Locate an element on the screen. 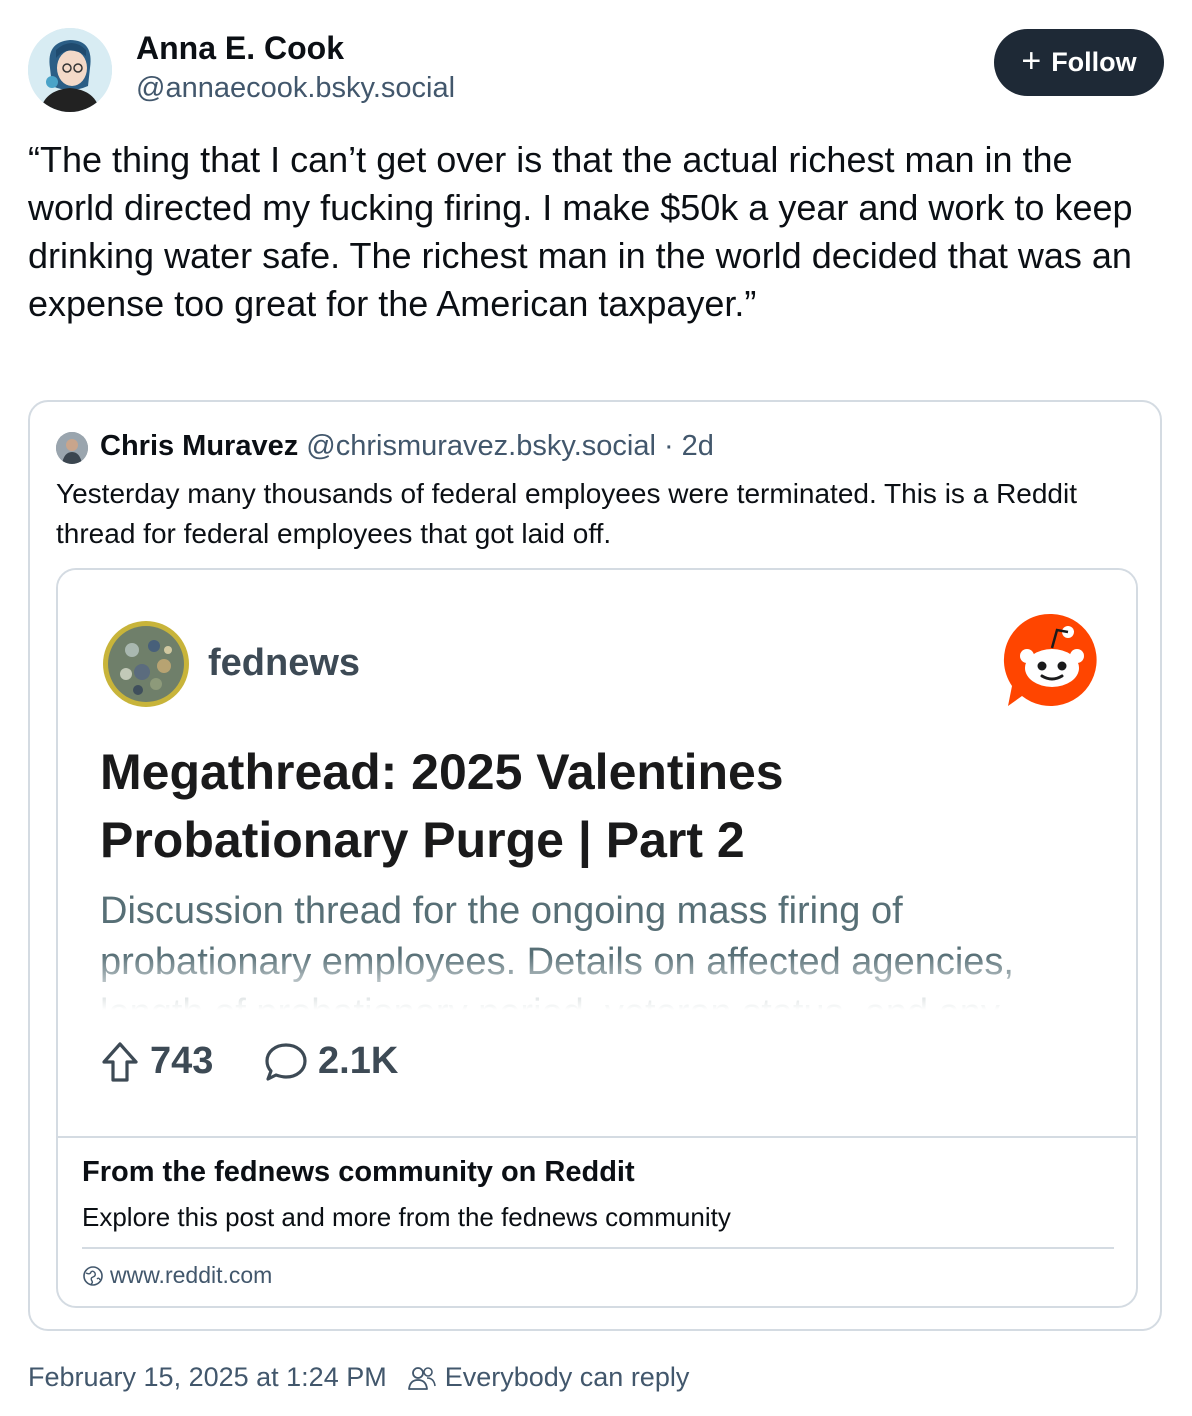 The image size is (1192, 1416). reddit-logo-icon is located at coordinates (1050, 659).